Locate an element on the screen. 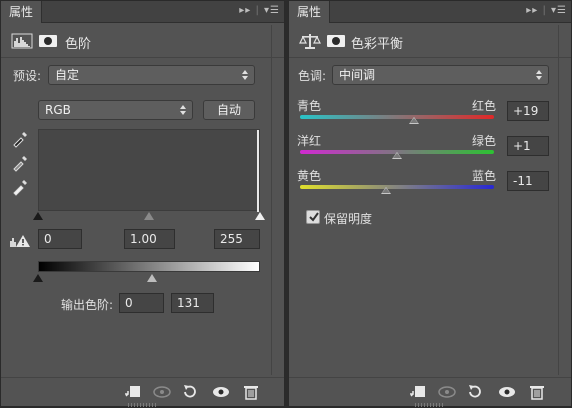 The height and width of the screenshot is (408, 572). yellow-label: 黄色 is located at coordinates (309, 176).